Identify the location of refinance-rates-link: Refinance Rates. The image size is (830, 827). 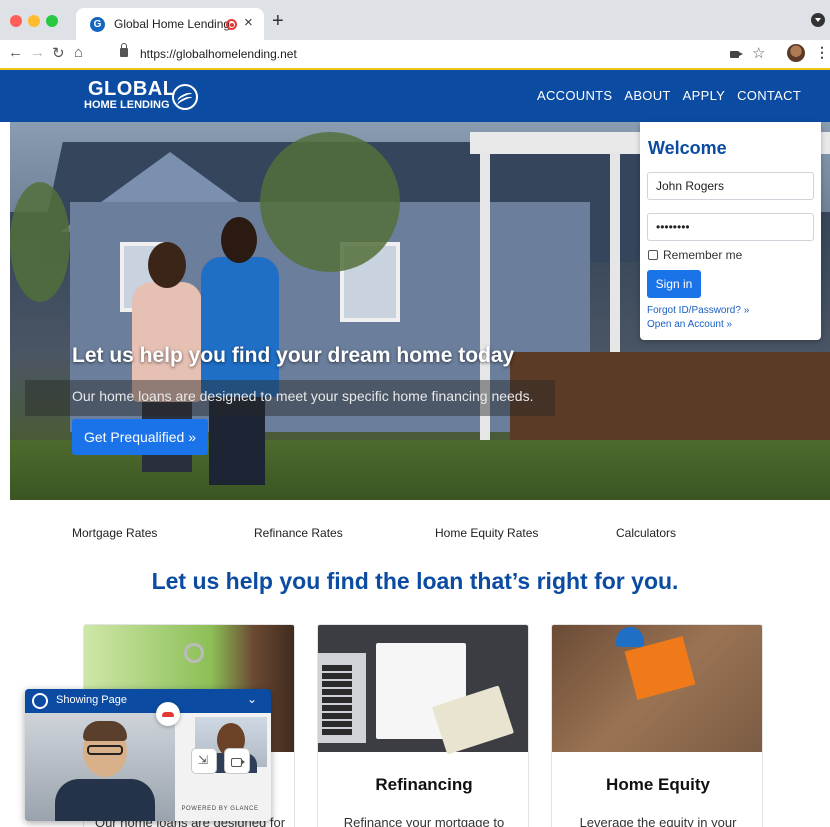
(298, 533).